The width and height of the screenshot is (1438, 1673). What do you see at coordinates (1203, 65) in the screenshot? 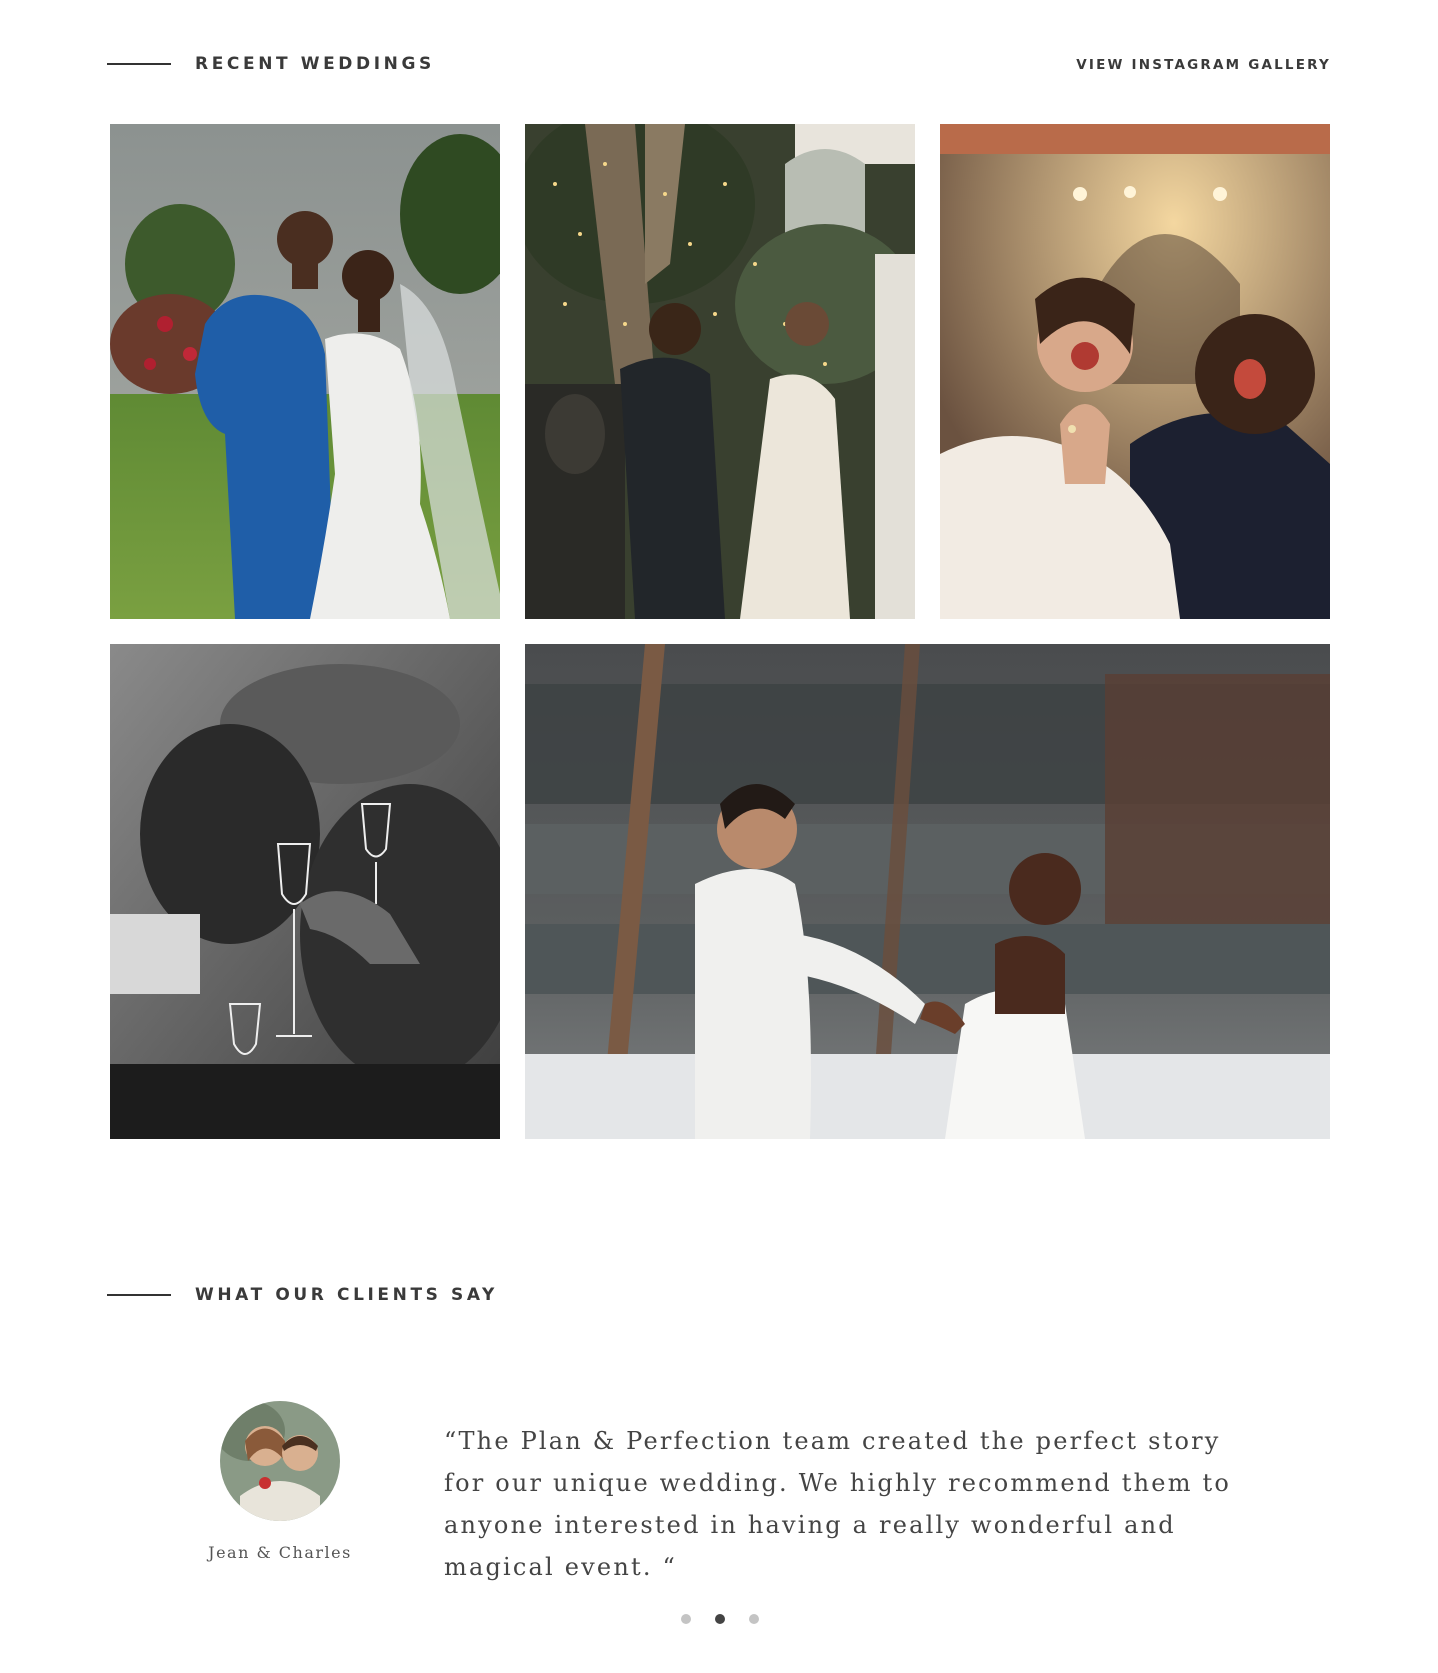
I see `view-instagram-gallery-link: VIEW INSTAGRAM GALLERY` at bounding box center [1203, 65].